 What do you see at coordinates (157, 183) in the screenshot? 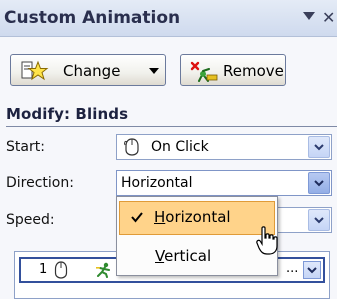
I see `direction-value: Horizontal` at bounding box center [157, 183].